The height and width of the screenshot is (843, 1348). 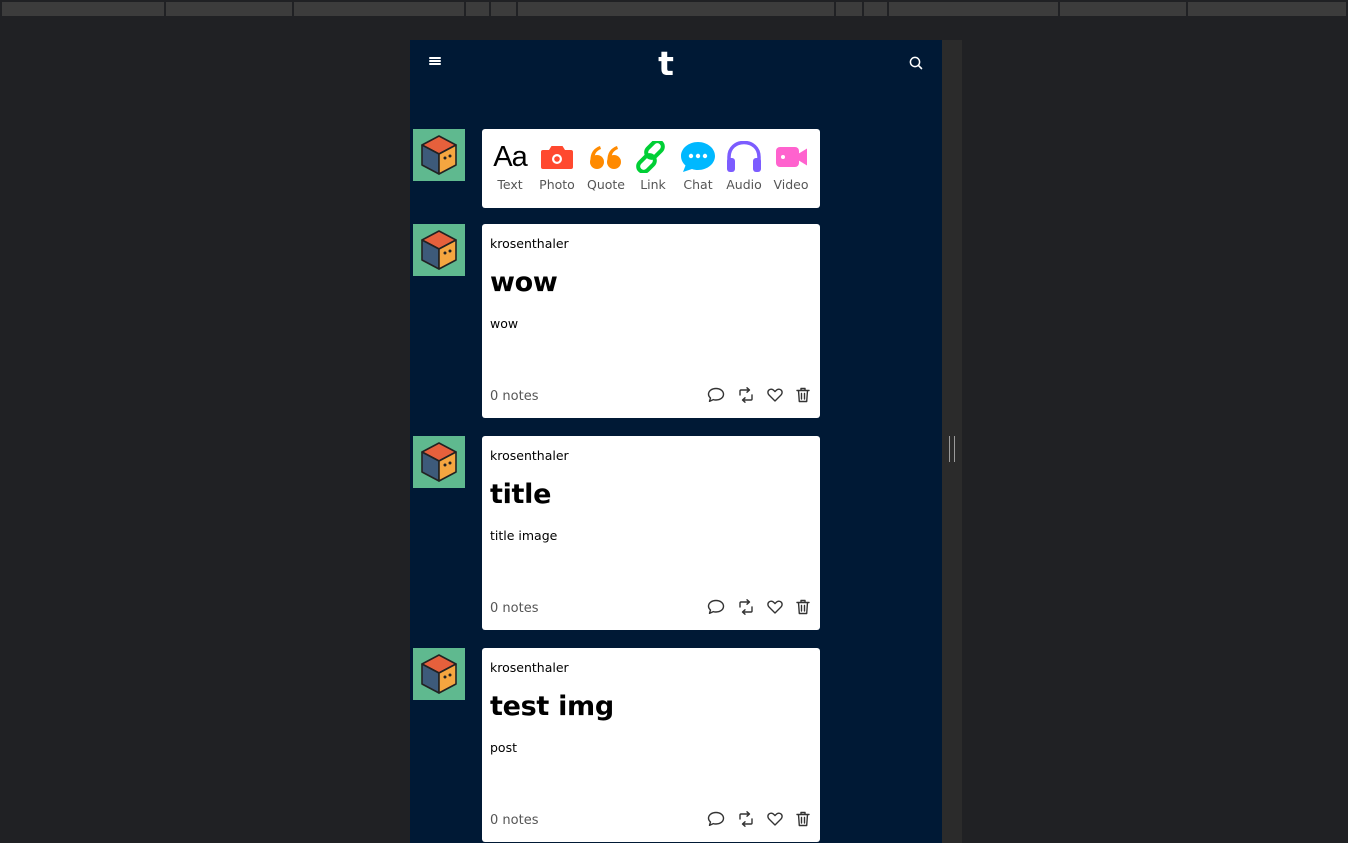 I want to click on quote-icon, so click(x=605, y=157).